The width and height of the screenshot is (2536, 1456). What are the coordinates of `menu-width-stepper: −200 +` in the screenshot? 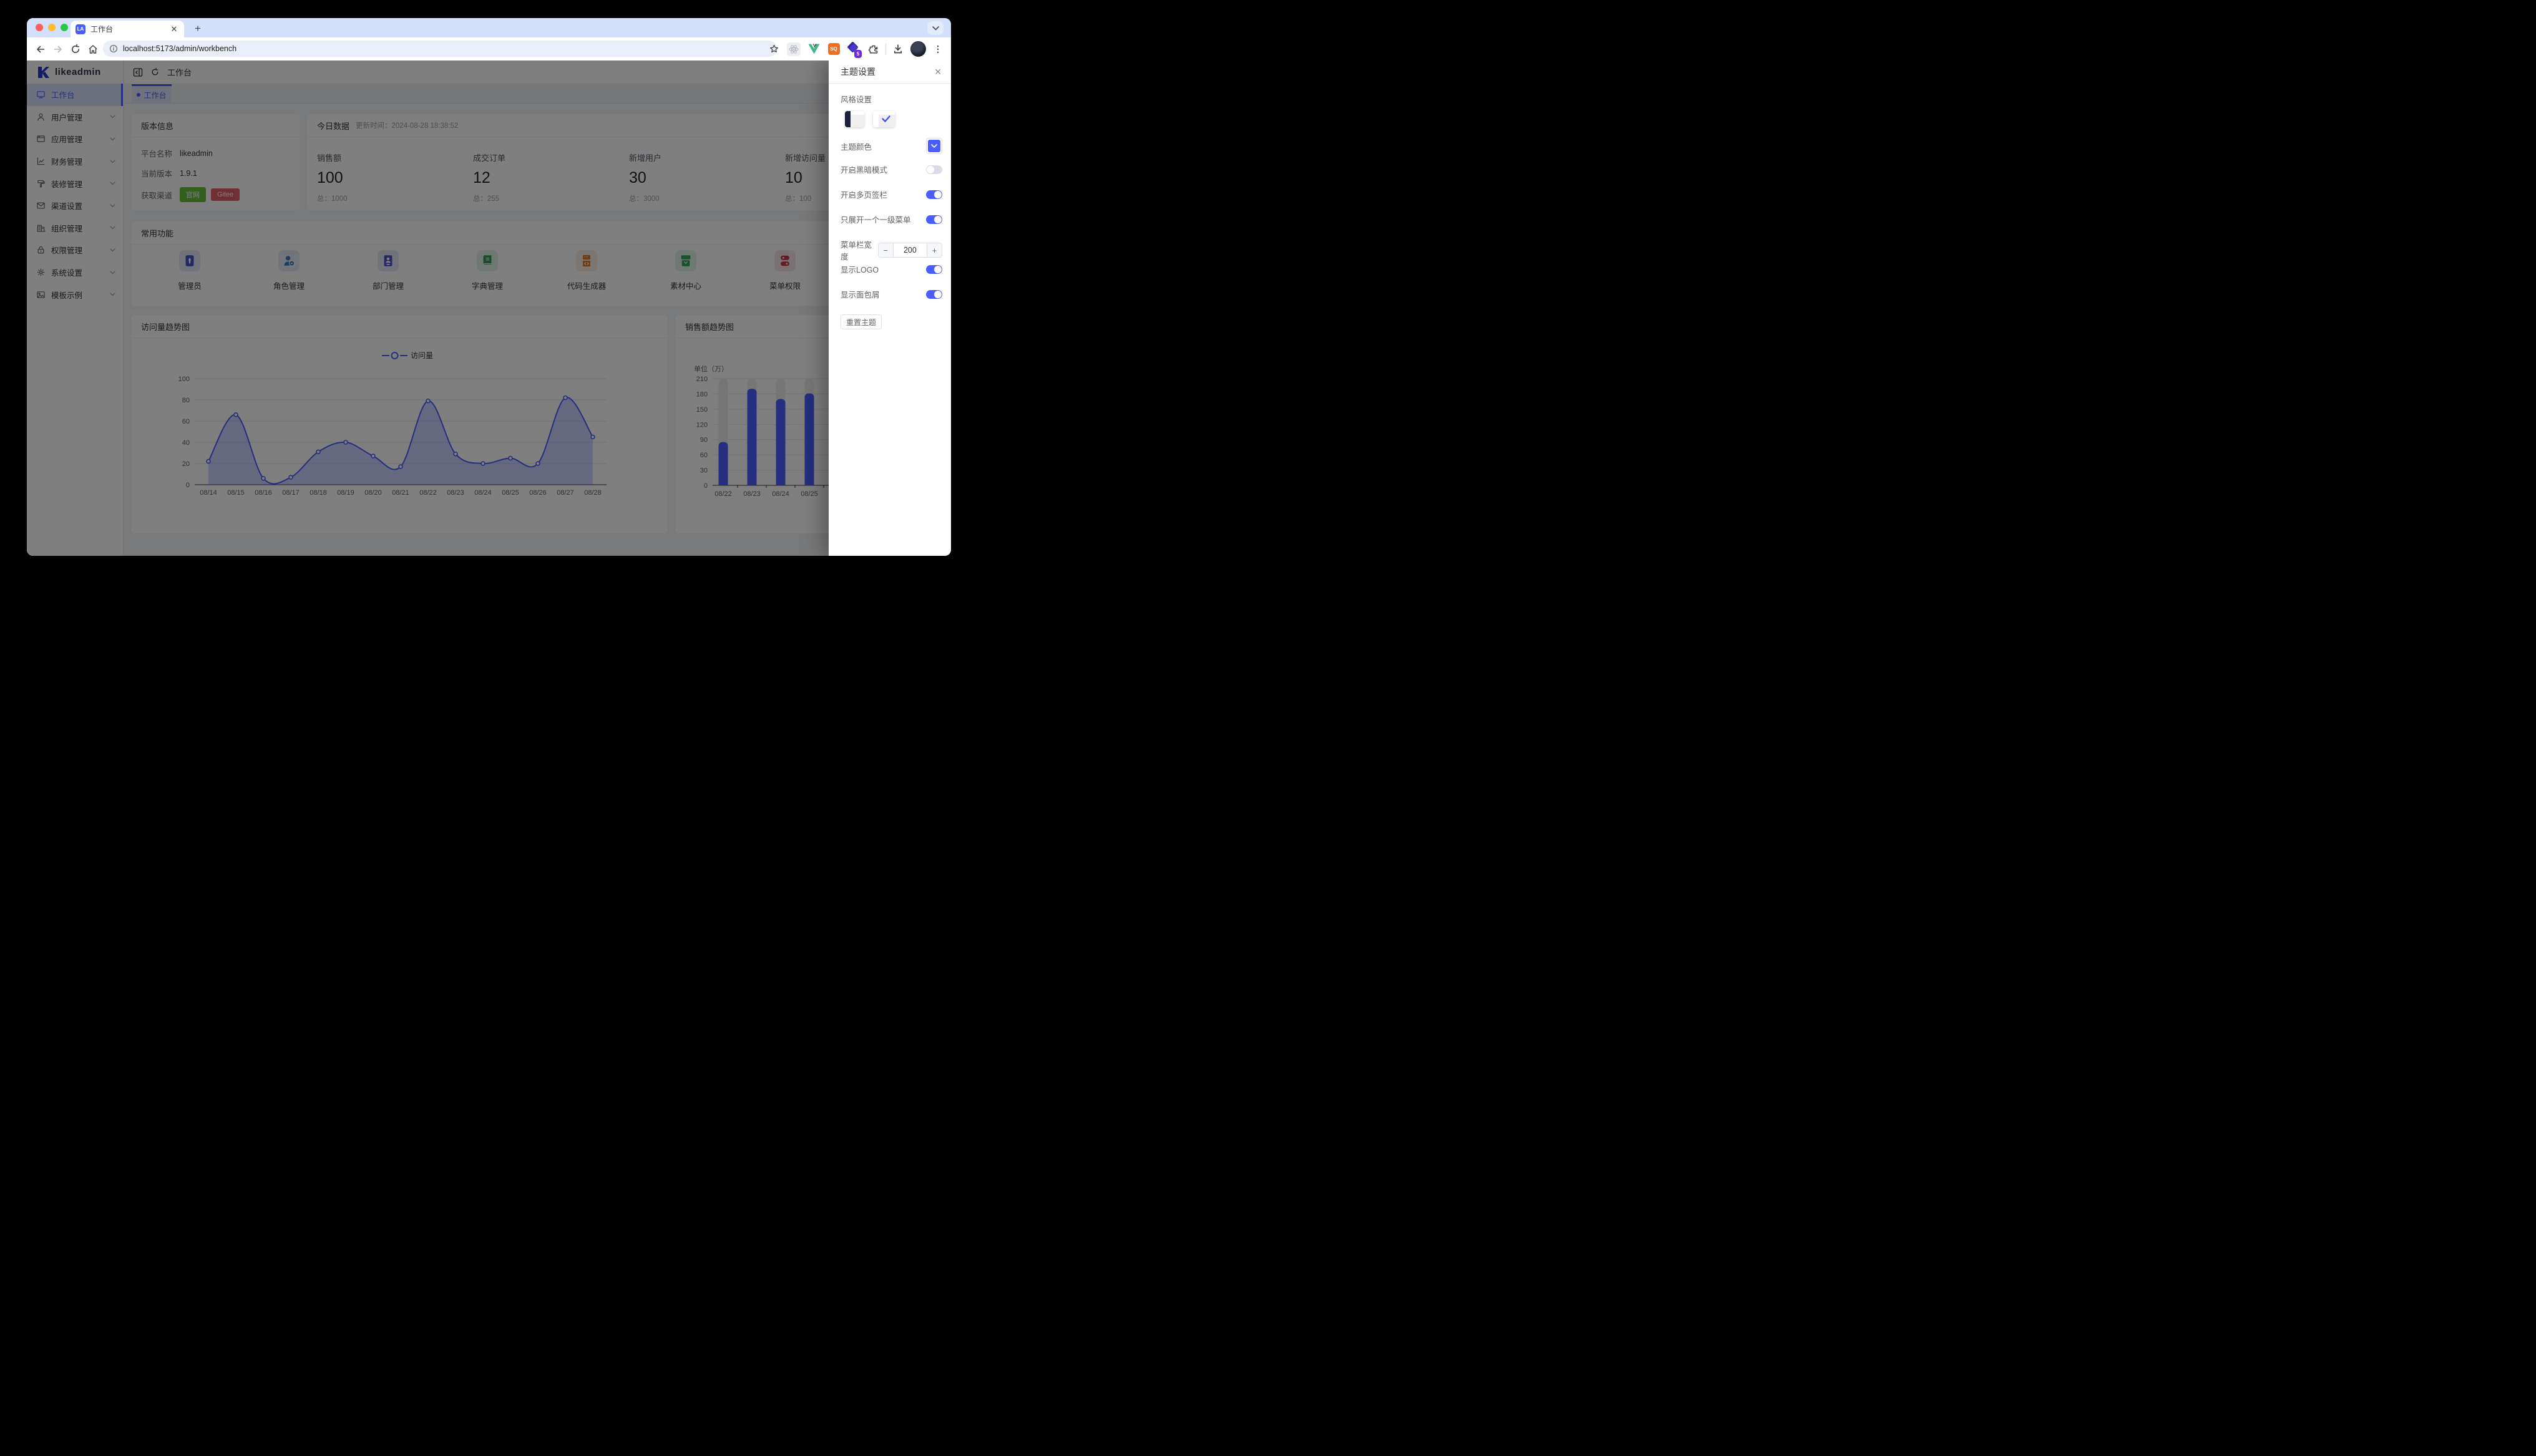 It's located at (909, 251).